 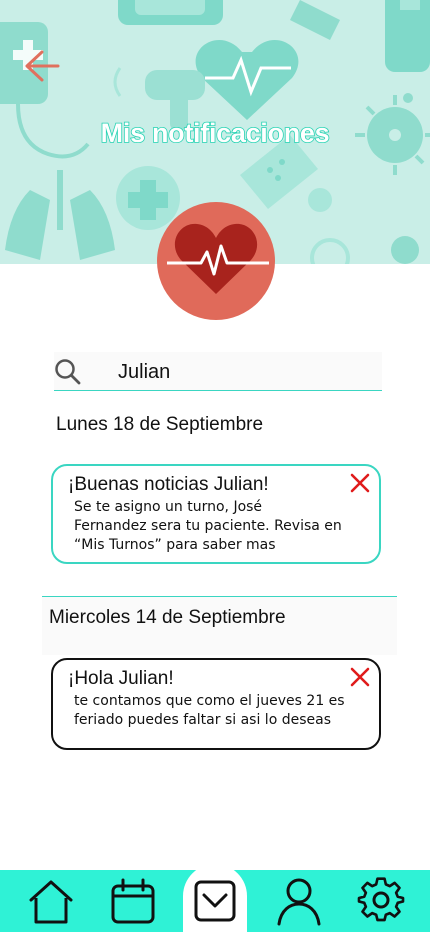 I want to click on notification-title: ¡Buenas noticias Julian!, so click(x=168, y=484).